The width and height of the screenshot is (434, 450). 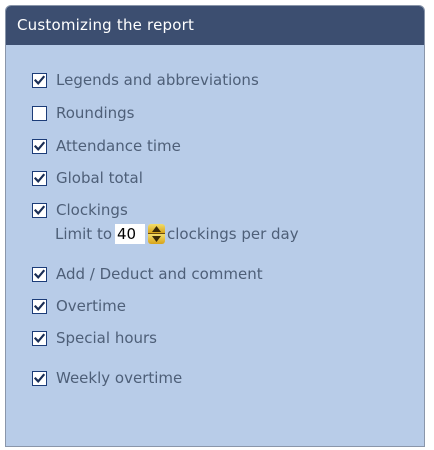 I want to click on clockings-label: Clockings, so click(x=92, y=210).